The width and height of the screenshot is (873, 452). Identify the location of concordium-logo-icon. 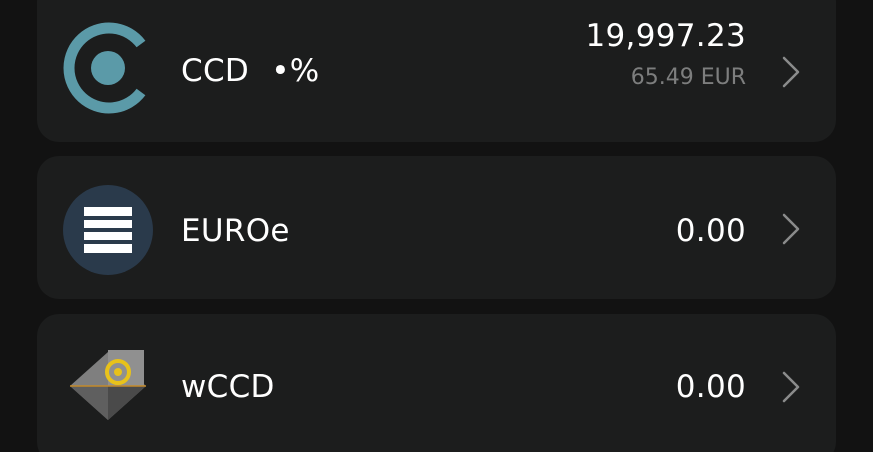
(104, 68).